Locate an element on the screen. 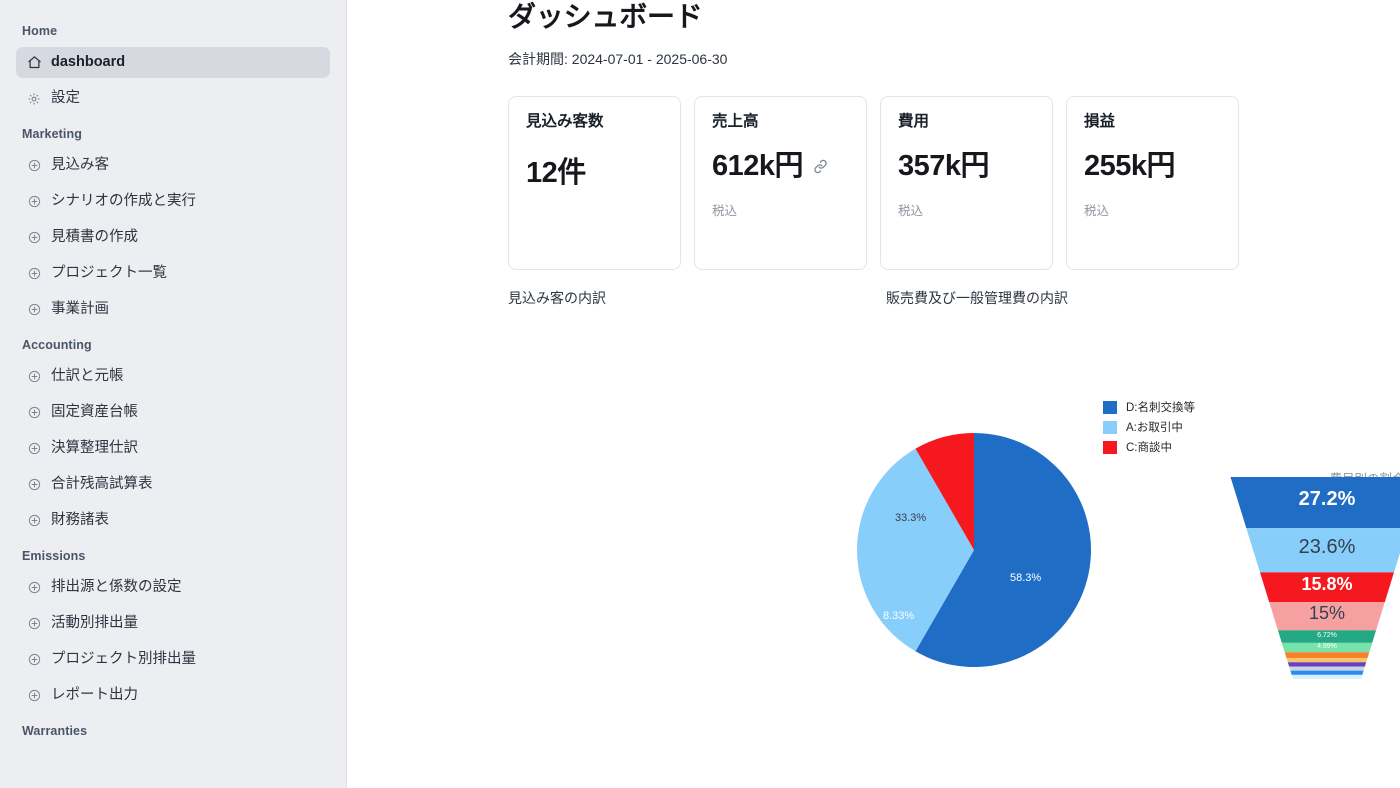 The width and height of the screenshot is (1400, 788). sidebar-item-label: 排出源と係数の設定 is located at coordinates (116, 587).